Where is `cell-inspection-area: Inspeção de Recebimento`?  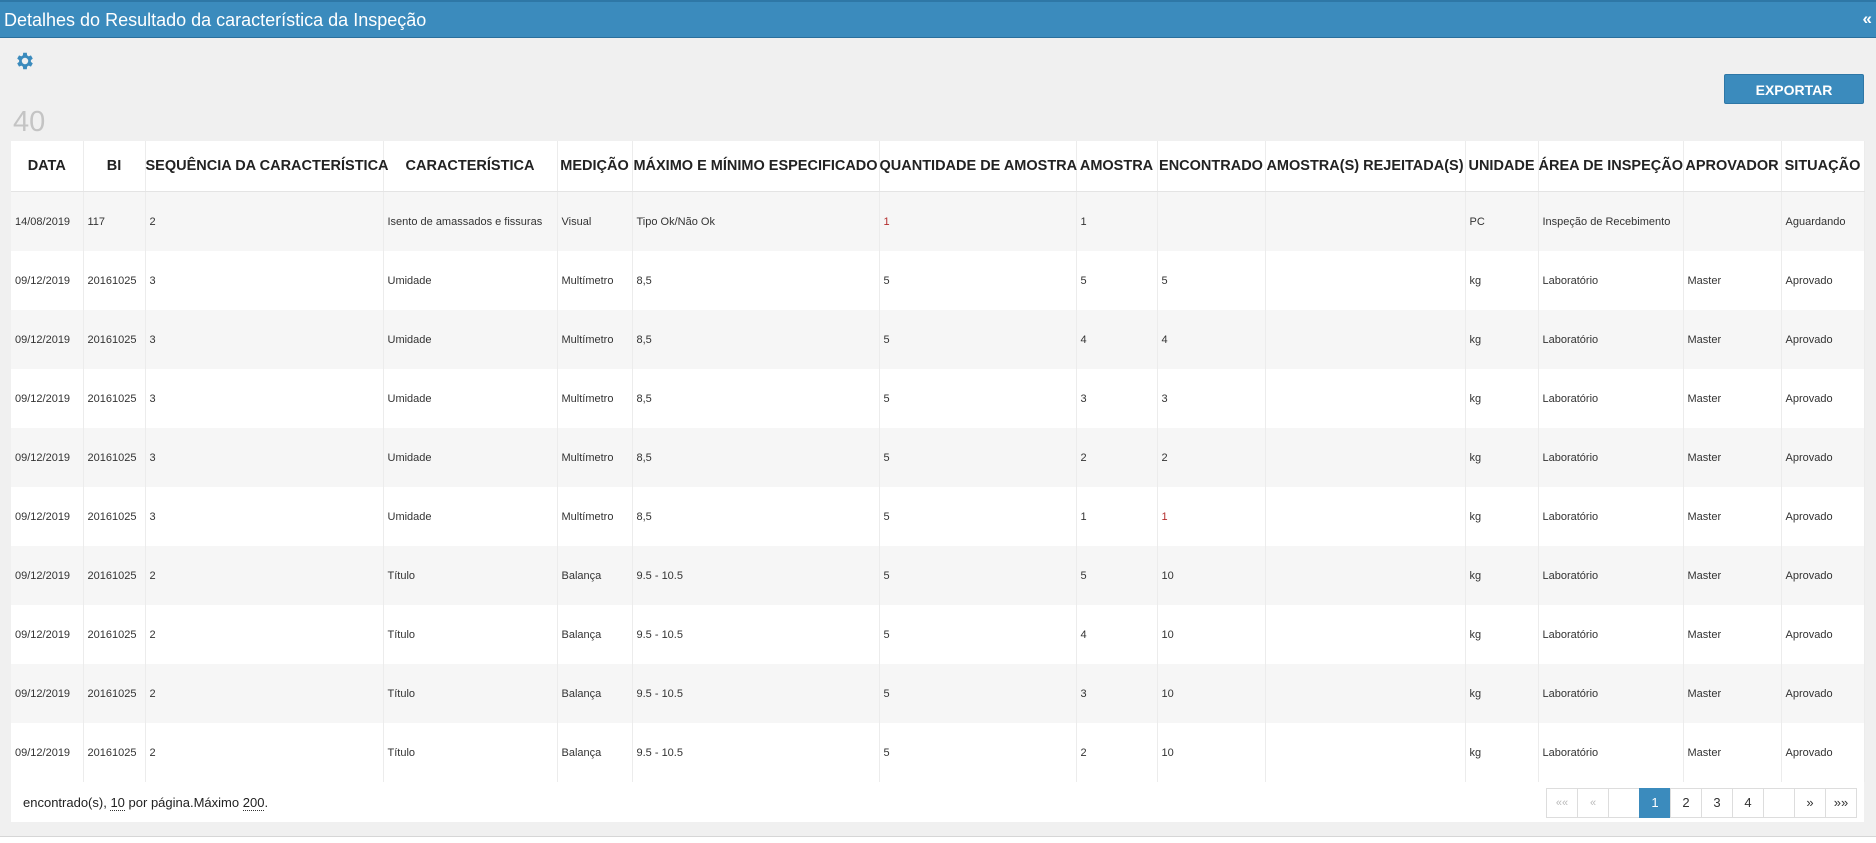
cell-inspection-area: Inspeção de Recebimento is located at coordinates (1611, 221).